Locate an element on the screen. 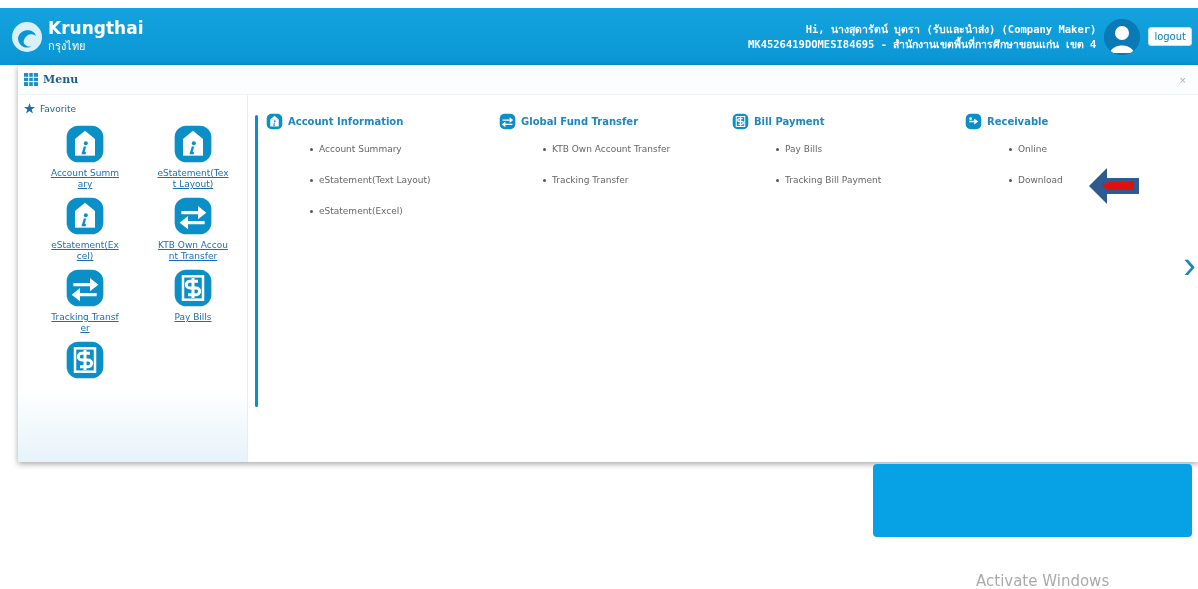  scrollbar is located at coordinates (256, 261).